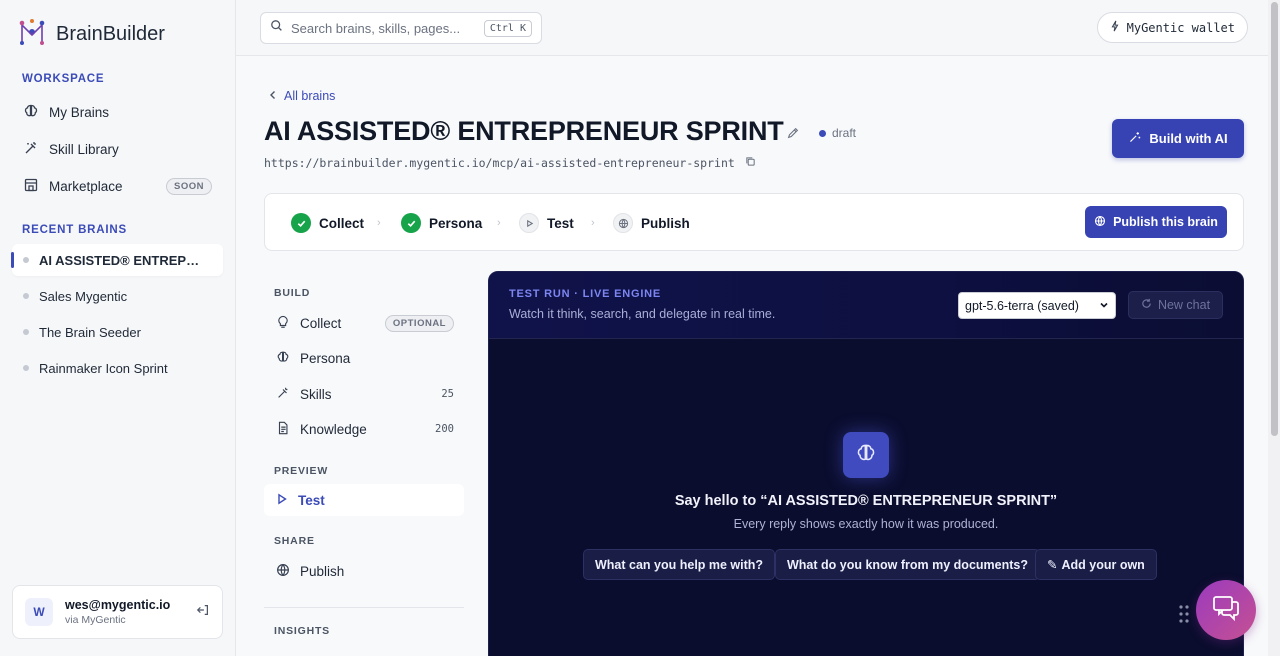  What do you see at coordinates (1146, 305) in the screenshot?
I see `refresh-icon` at bounding box center [1146, 305].